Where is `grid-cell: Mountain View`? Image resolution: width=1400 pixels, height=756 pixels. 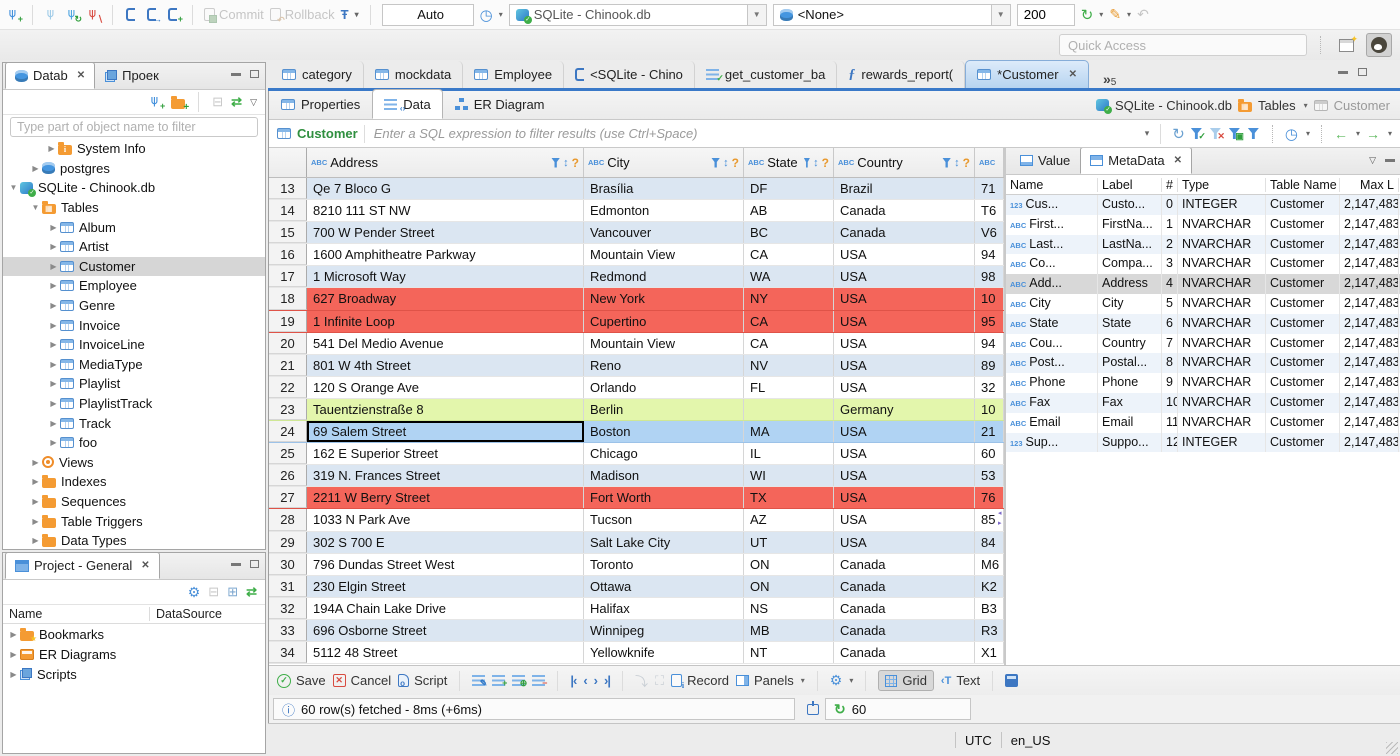 grid-cell: Mountain View is located at coordinates (664, 255).